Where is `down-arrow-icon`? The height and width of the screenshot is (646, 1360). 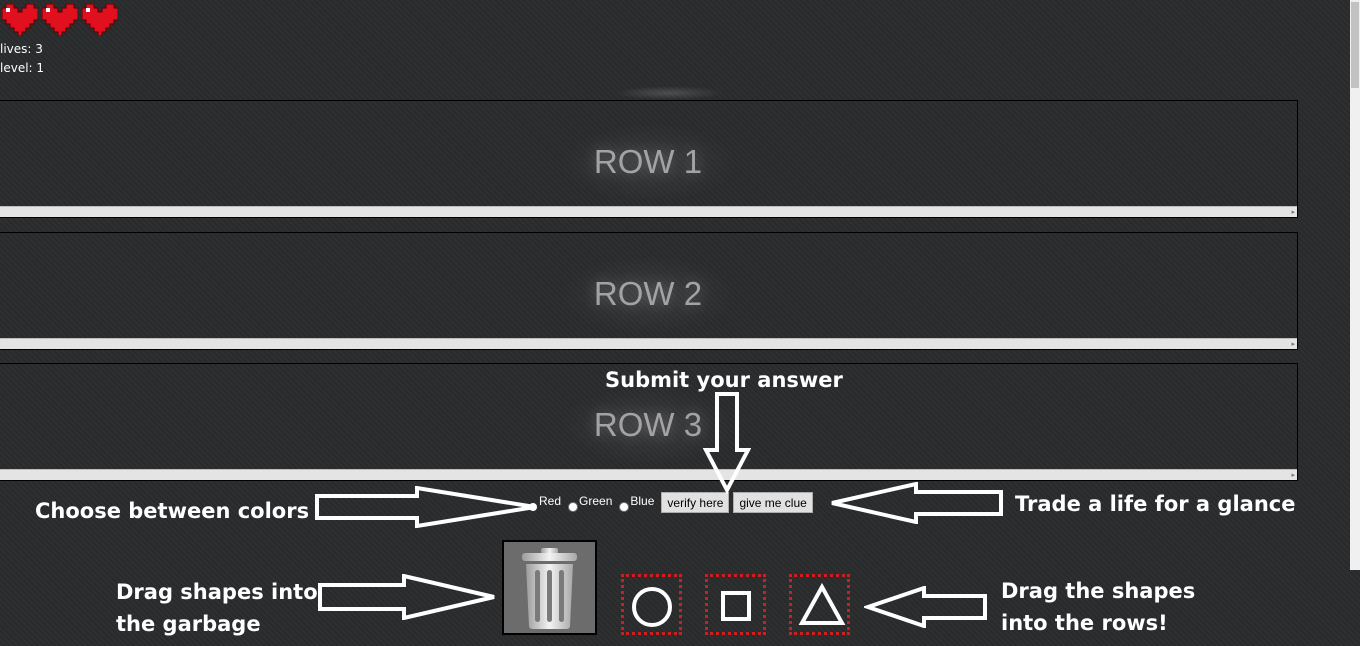
down-arrow-icon is located at coordinates (727, 443).